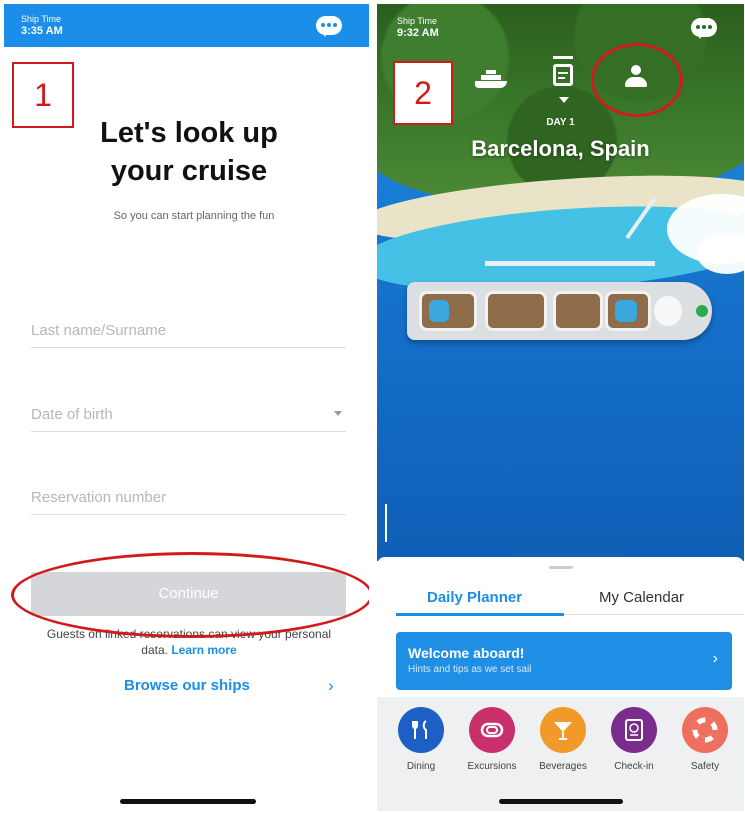 The height and width of the screenshot is (813, 745). I want to click on annotation-circle, so click(637, 80).